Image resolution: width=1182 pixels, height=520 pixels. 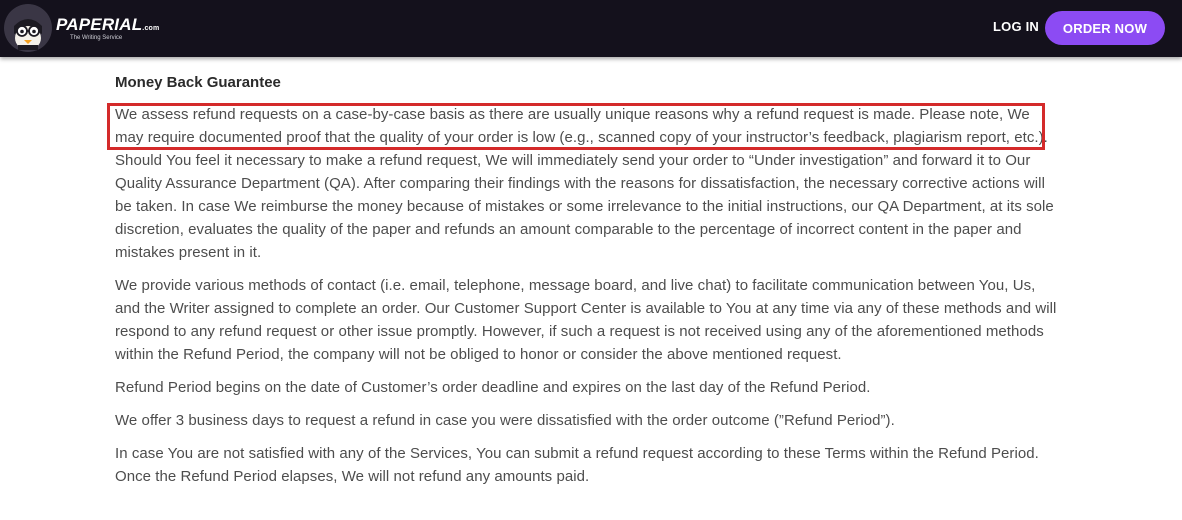 I want to click on brand-name: PAPERIAL.com, so click(x=108, y=24).